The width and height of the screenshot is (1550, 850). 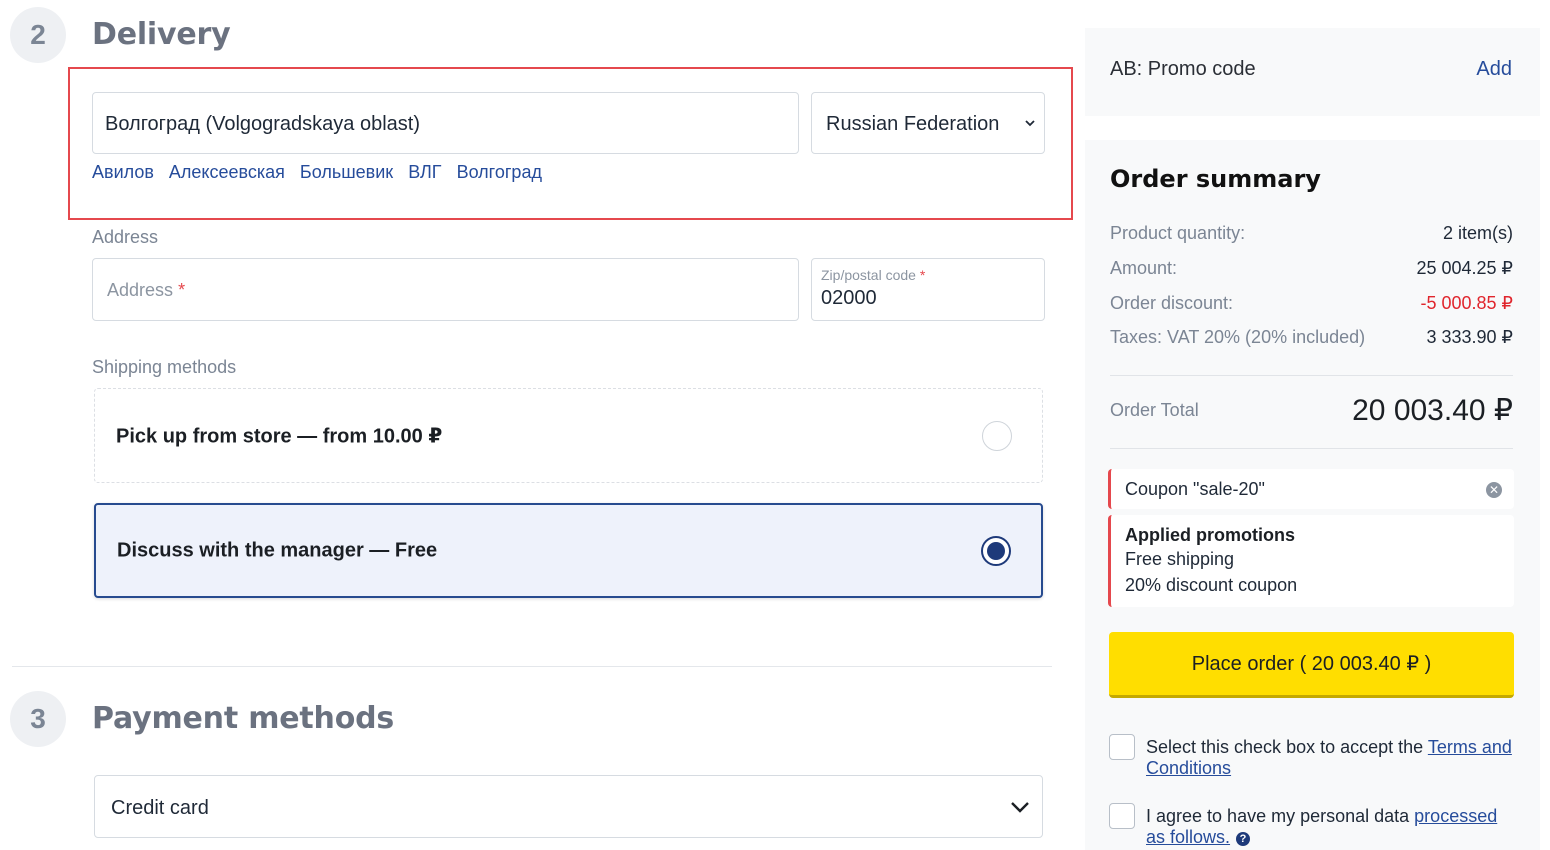 What do you see at coordinates (279, 436) in the screenshot?
I see `shipping-option-label: Pick up from store — from 10.00 ₽` at bounding box center [279, 436].